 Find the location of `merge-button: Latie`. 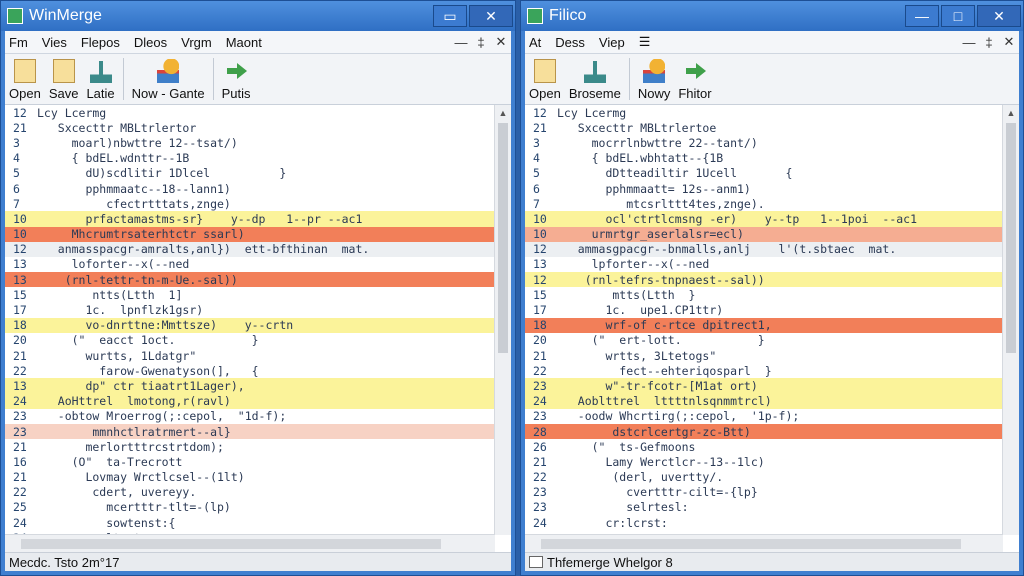

merge-button: Latie is located at coordinates (100, 81).